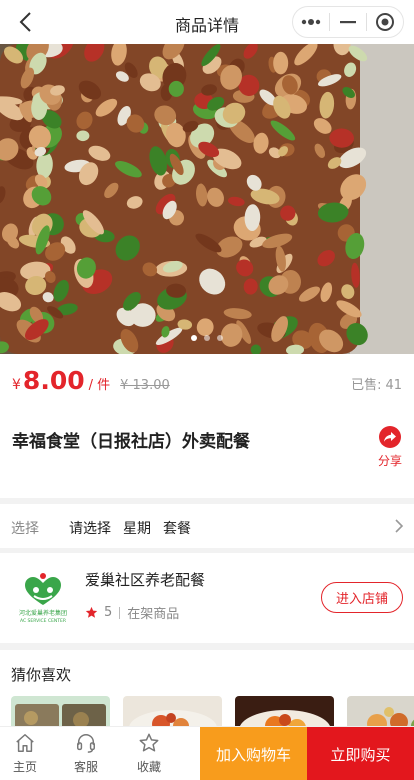 This screenshot has width=414, height=780. What do you see at coordinates (145, 385) in the screenshot?
I see `original-price: ¥ 13.00` at bounding box center [145, 385].